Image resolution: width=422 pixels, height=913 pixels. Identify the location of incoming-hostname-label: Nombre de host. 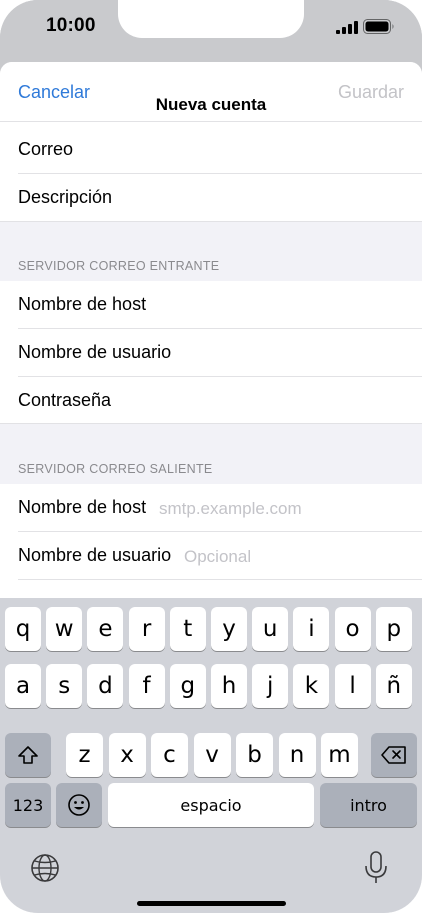
(82, 304).